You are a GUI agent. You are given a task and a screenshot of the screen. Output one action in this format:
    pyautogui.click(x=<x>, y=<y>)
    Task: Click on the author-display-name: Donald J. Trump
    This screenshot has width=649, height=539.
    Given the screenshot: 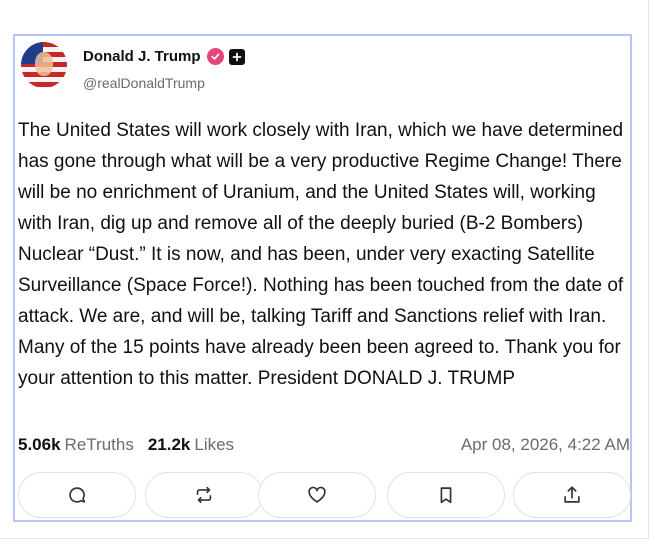 What is the action you would take?
    pyautogui.click(x=142, y=56)
    